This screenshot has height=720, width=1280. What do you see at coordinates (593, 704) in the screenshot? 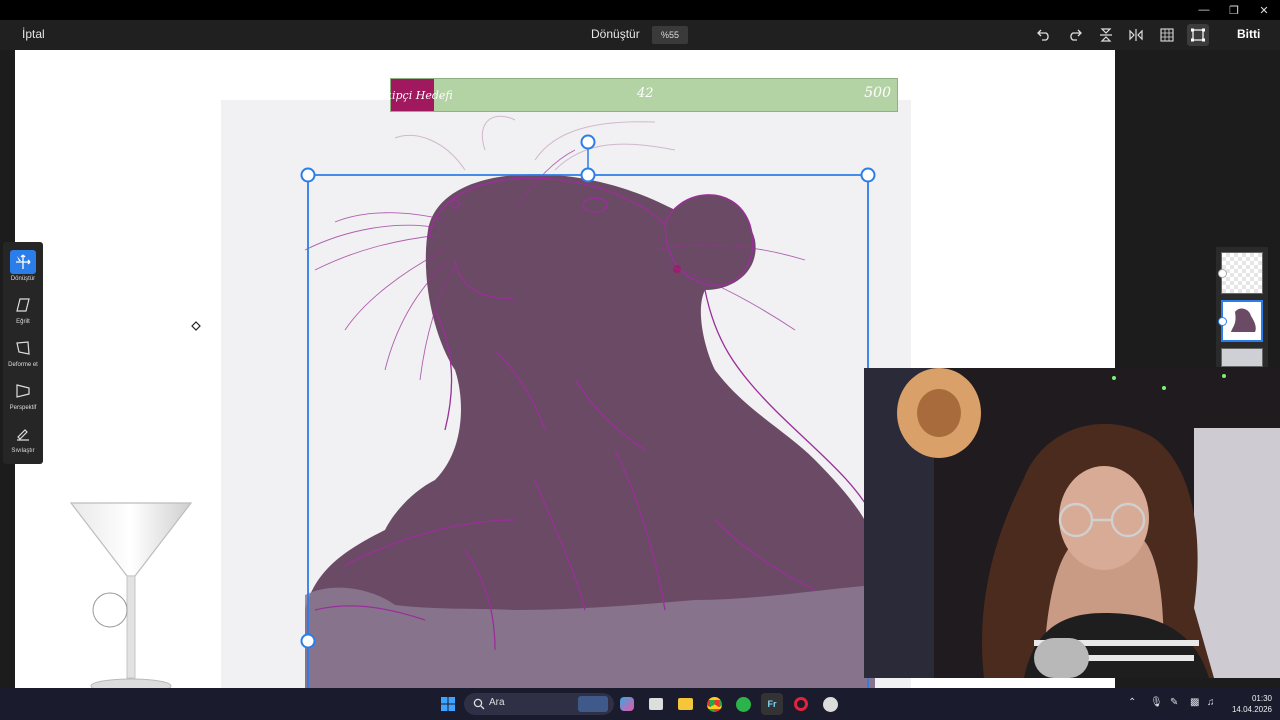
I see `search-highlight-image` at bounding box center [593, 704].